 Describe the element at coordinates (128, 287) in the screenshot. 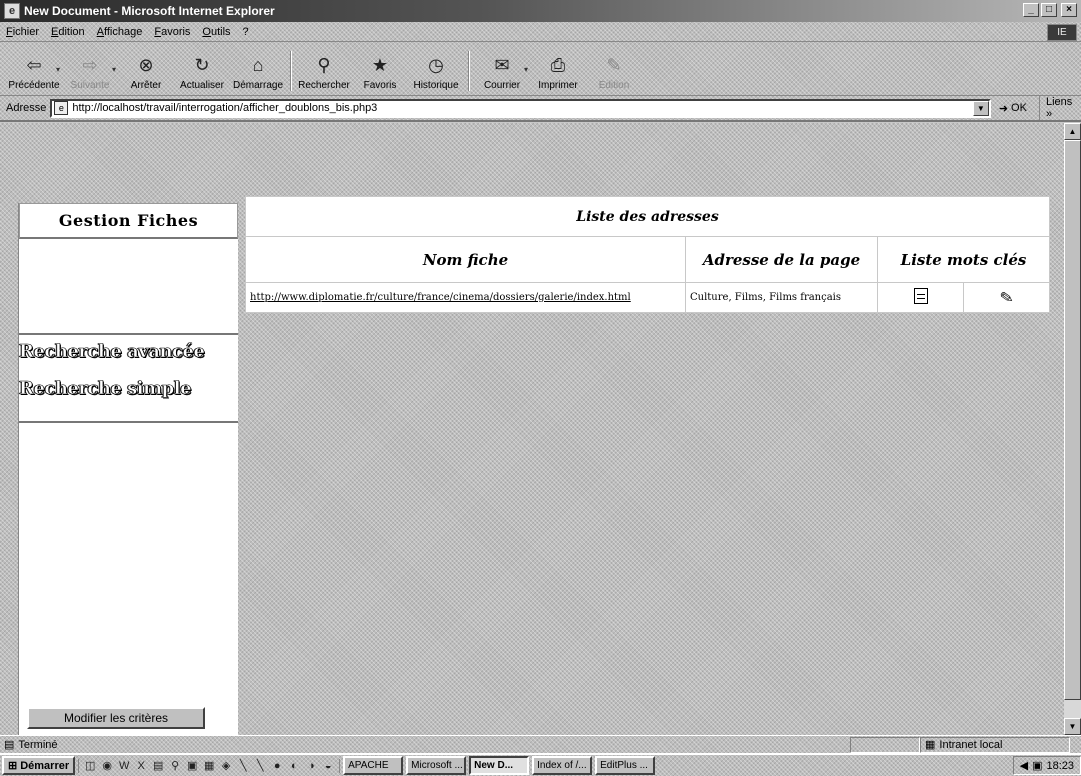

I see `panel-spacer` at that location.